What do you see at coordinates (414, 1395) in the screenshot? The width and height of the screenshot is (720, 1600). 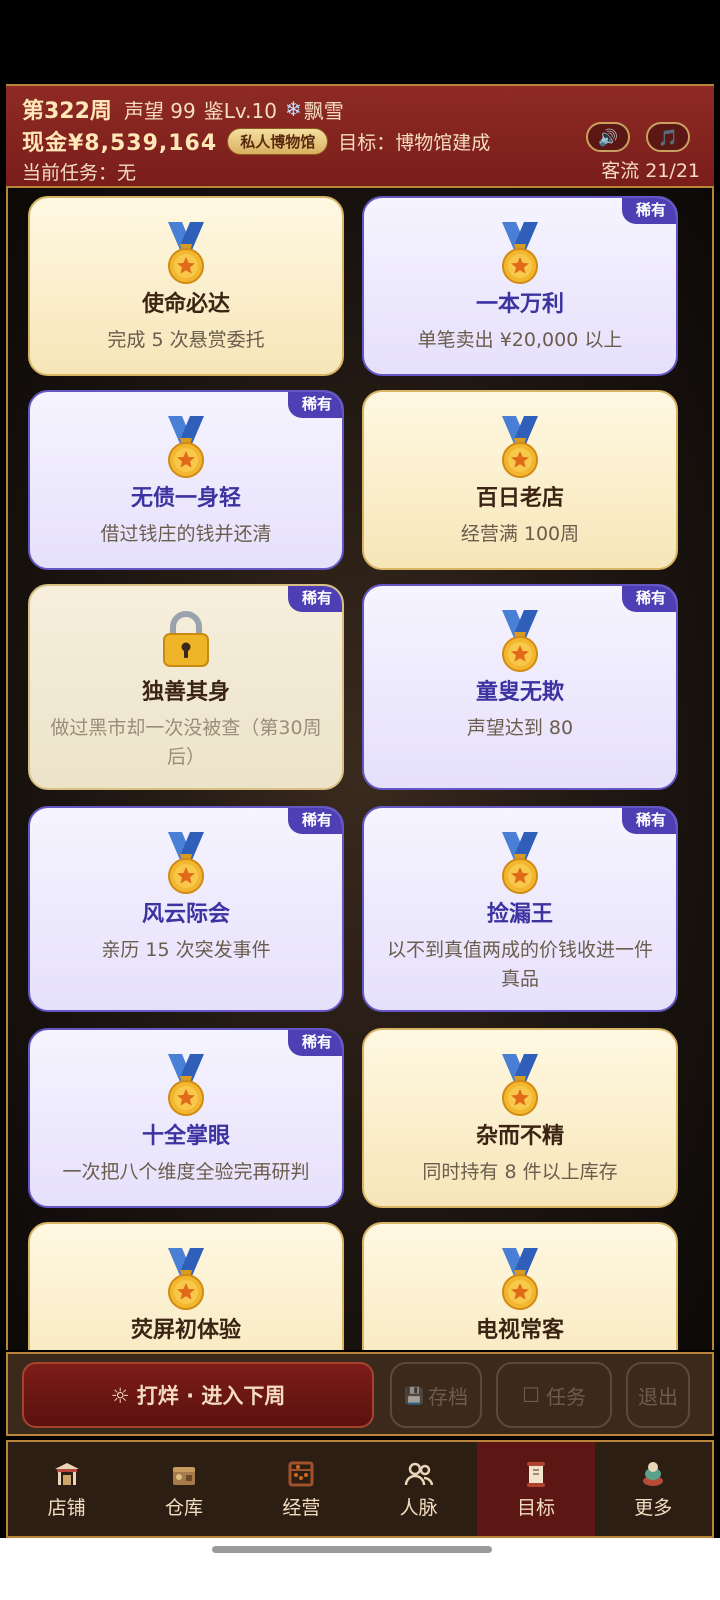 I see `save-icon: 💾` at bounding box center [414, 1395].